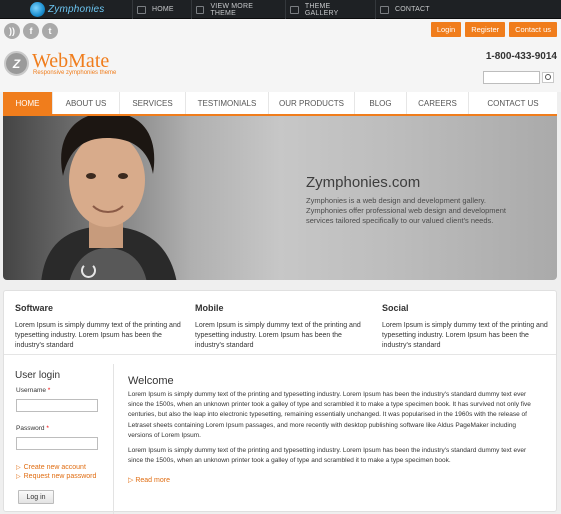  I want to click on top-nav-home: HOME, so click(161, 9).